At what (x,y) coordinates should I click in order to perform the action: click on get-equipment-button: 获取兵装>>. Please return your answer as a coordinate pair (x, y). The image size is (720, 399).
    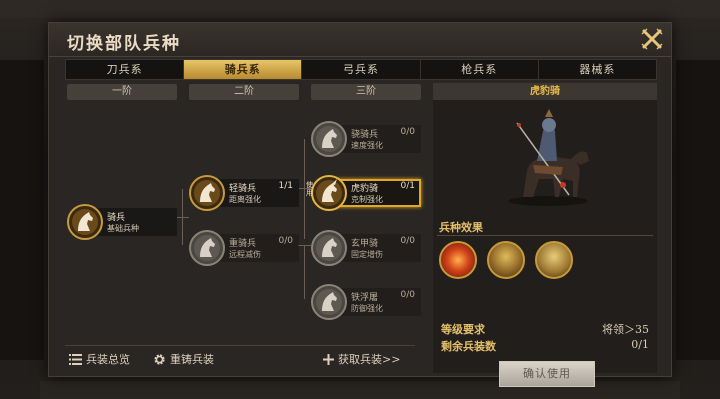
    Looking at the image, I should click on (361, 359).